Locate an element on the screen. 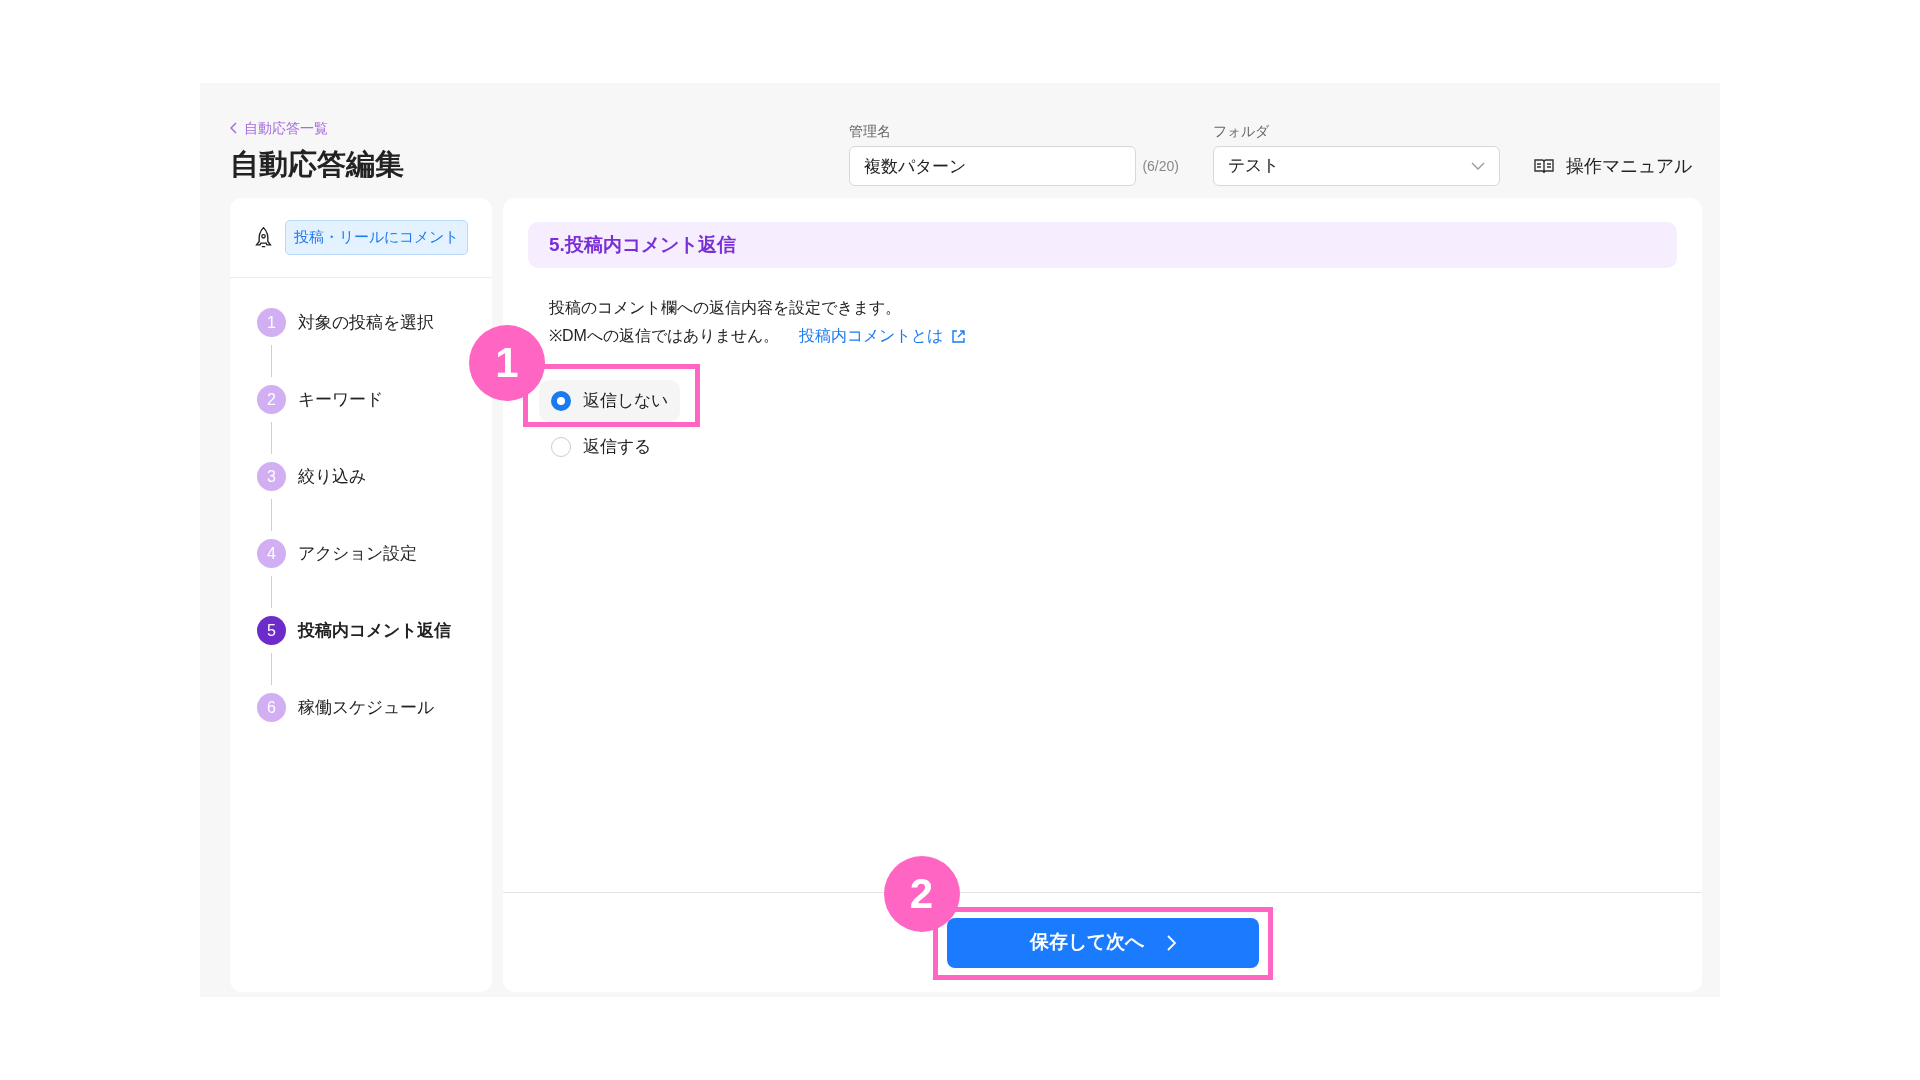 Image resolution: width=1920 pixels, height=1080 pixels. step-label: 稼働スケジュール is located at coordinates (366, 707).